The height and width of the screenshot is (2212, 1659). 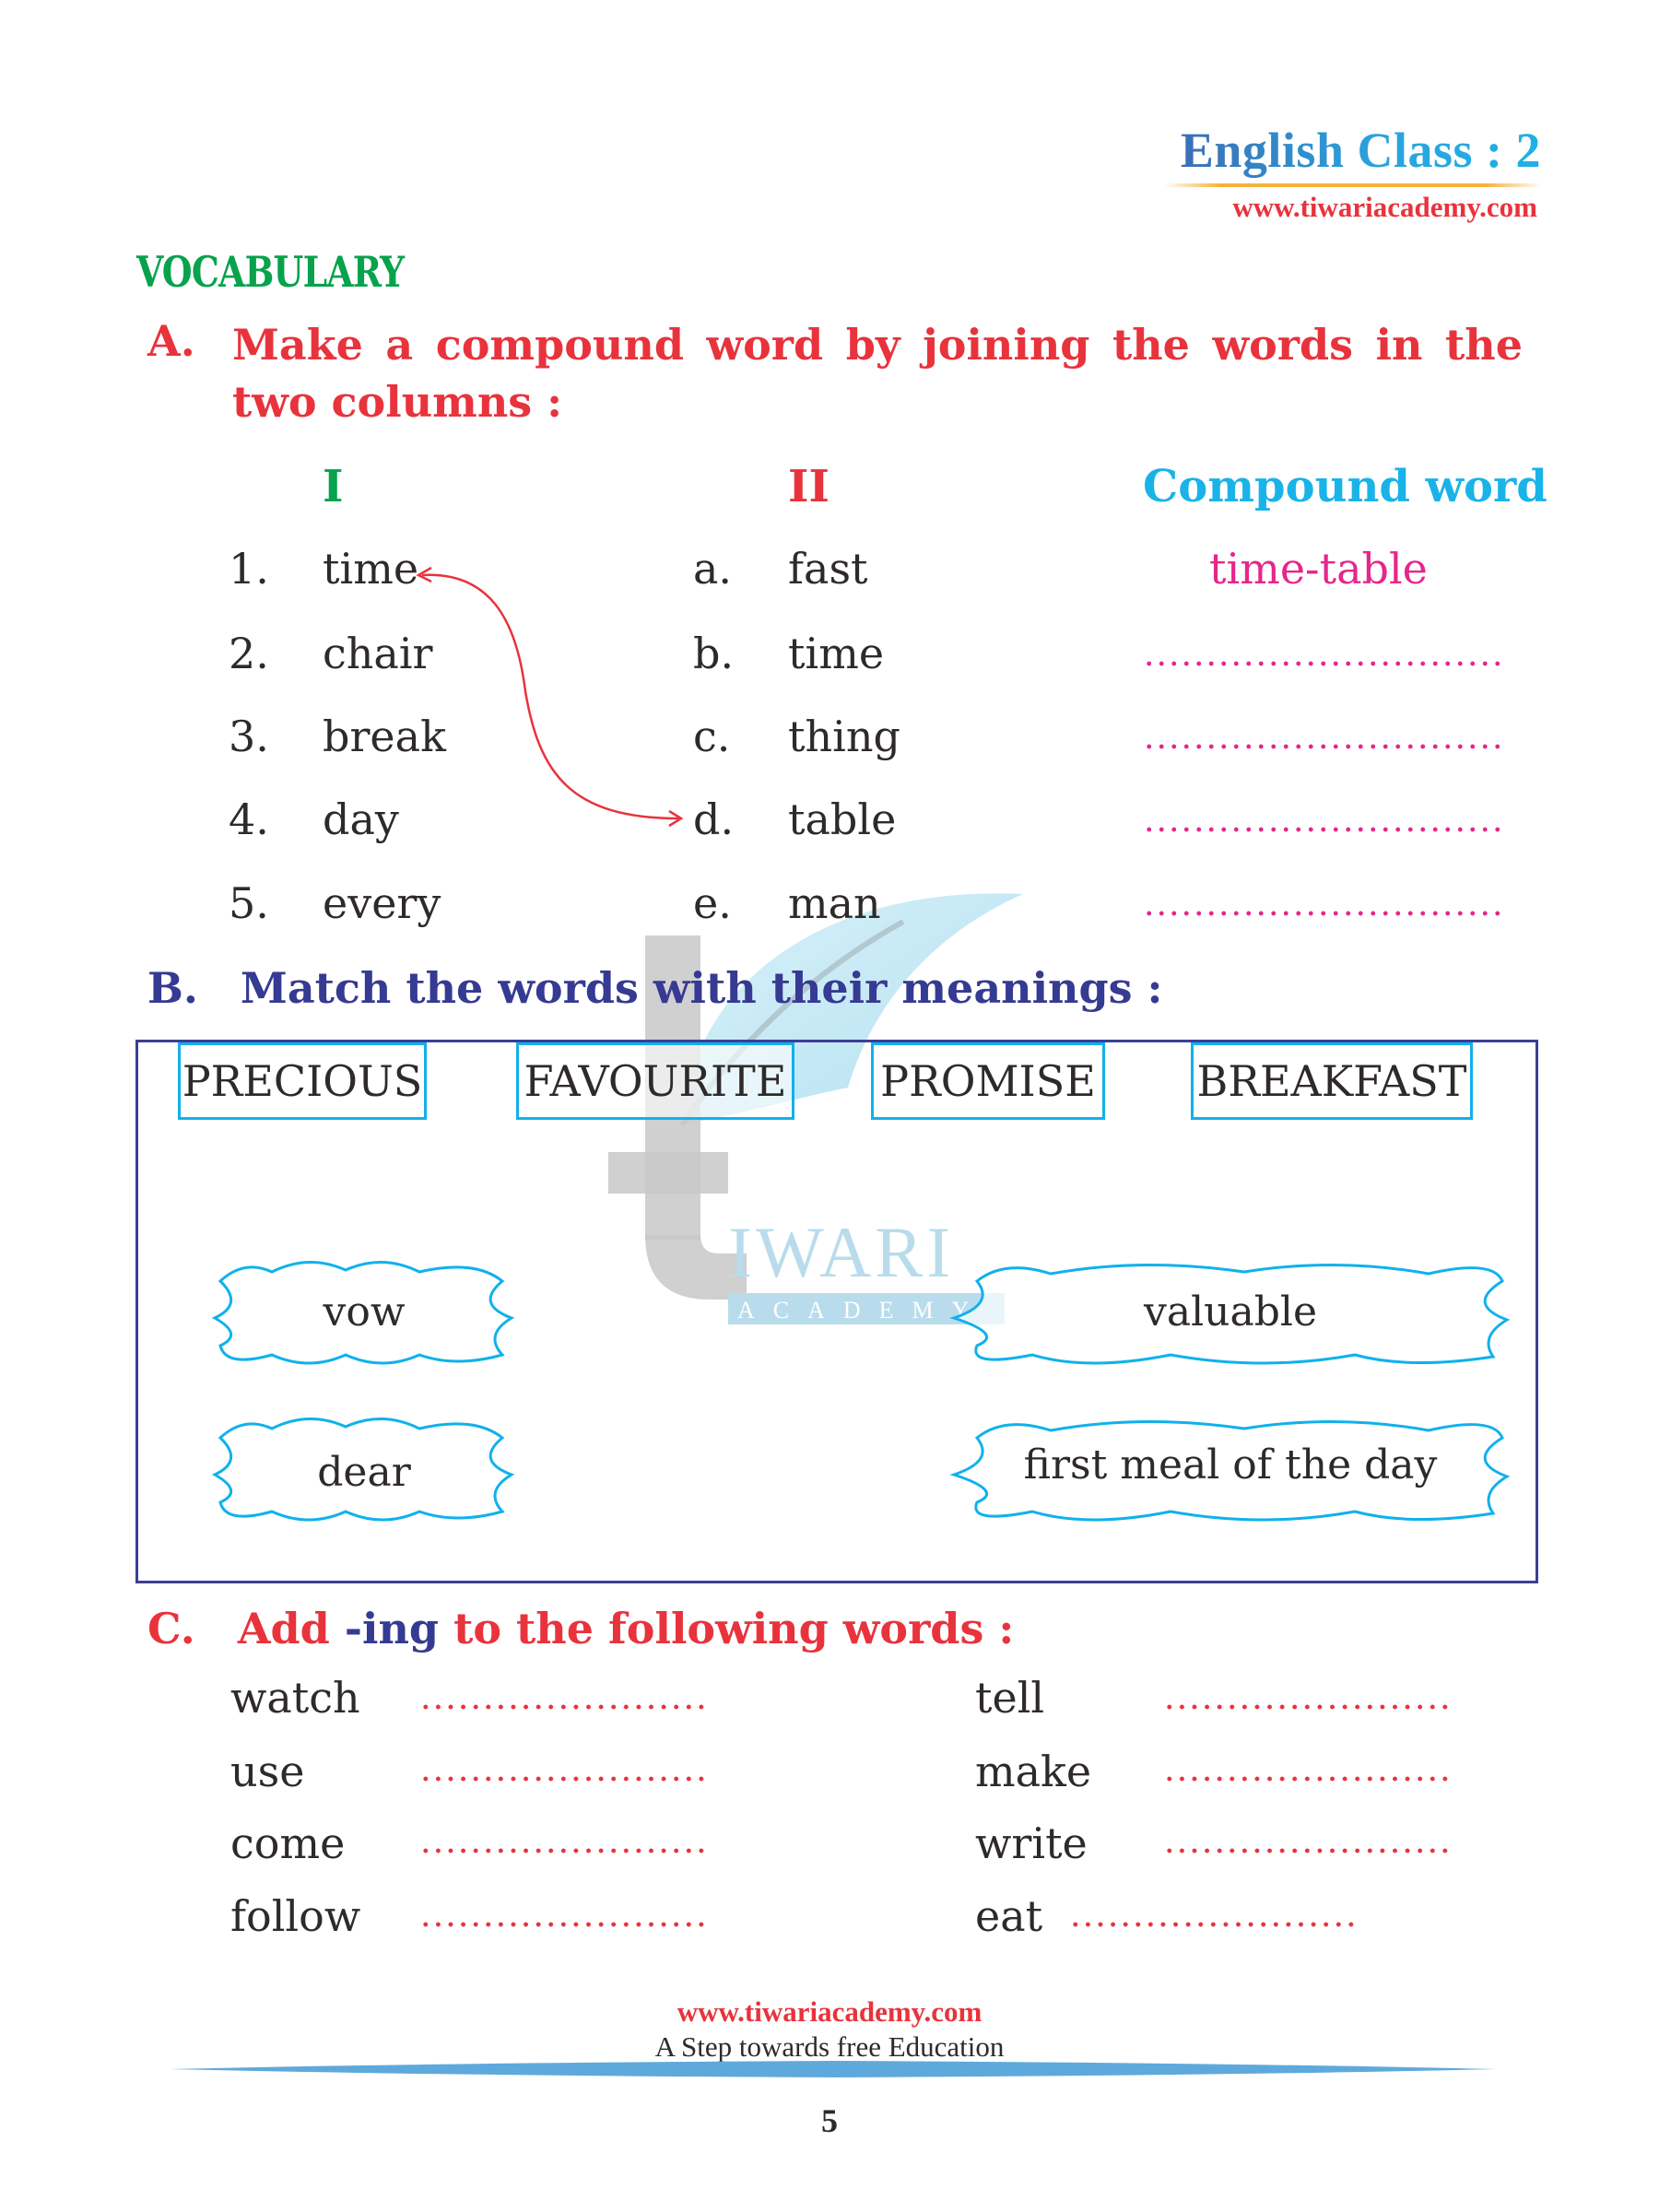 I want to click on header-website: www.tiwariacademy.com, so click(x=1384, y=207).